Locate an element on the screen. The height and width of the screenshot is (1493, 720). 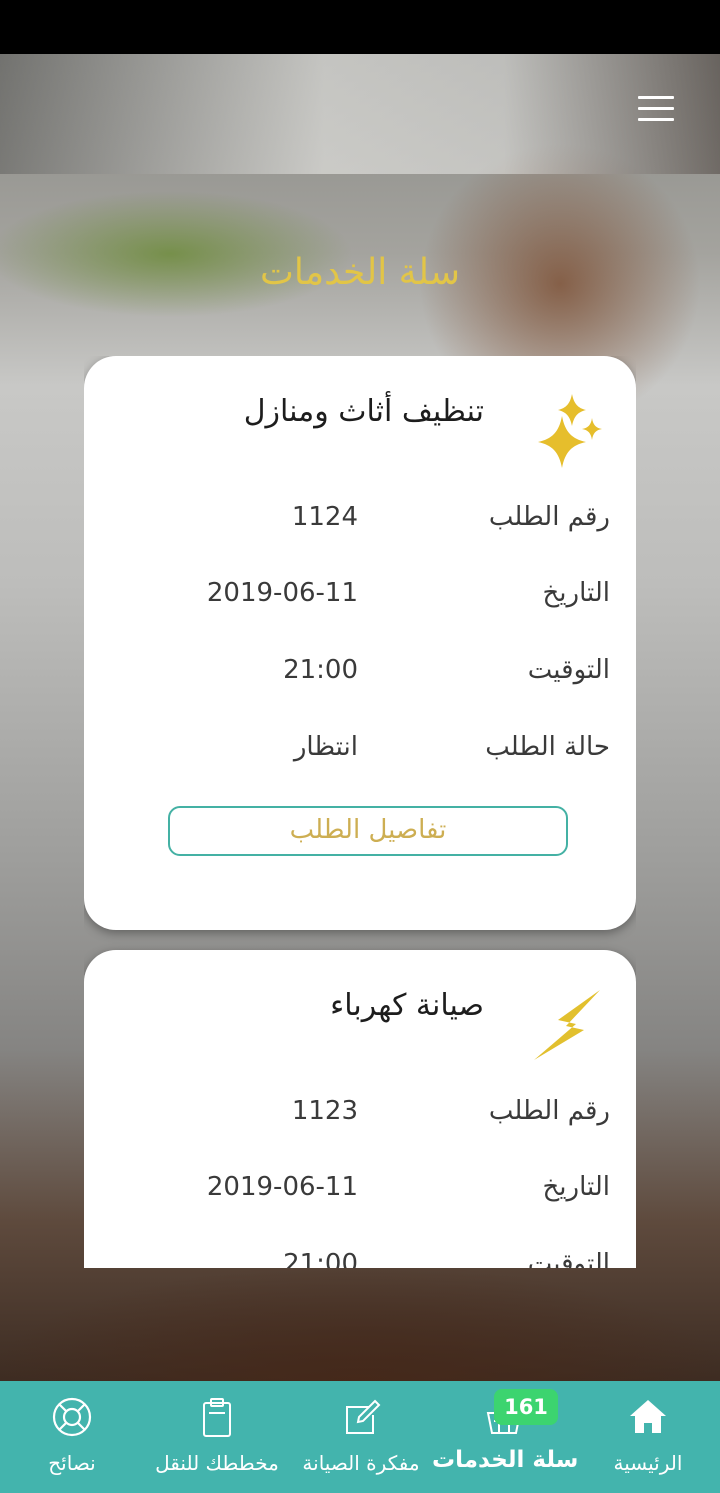
status-value: انتظار is located at coordinates (325, 747).